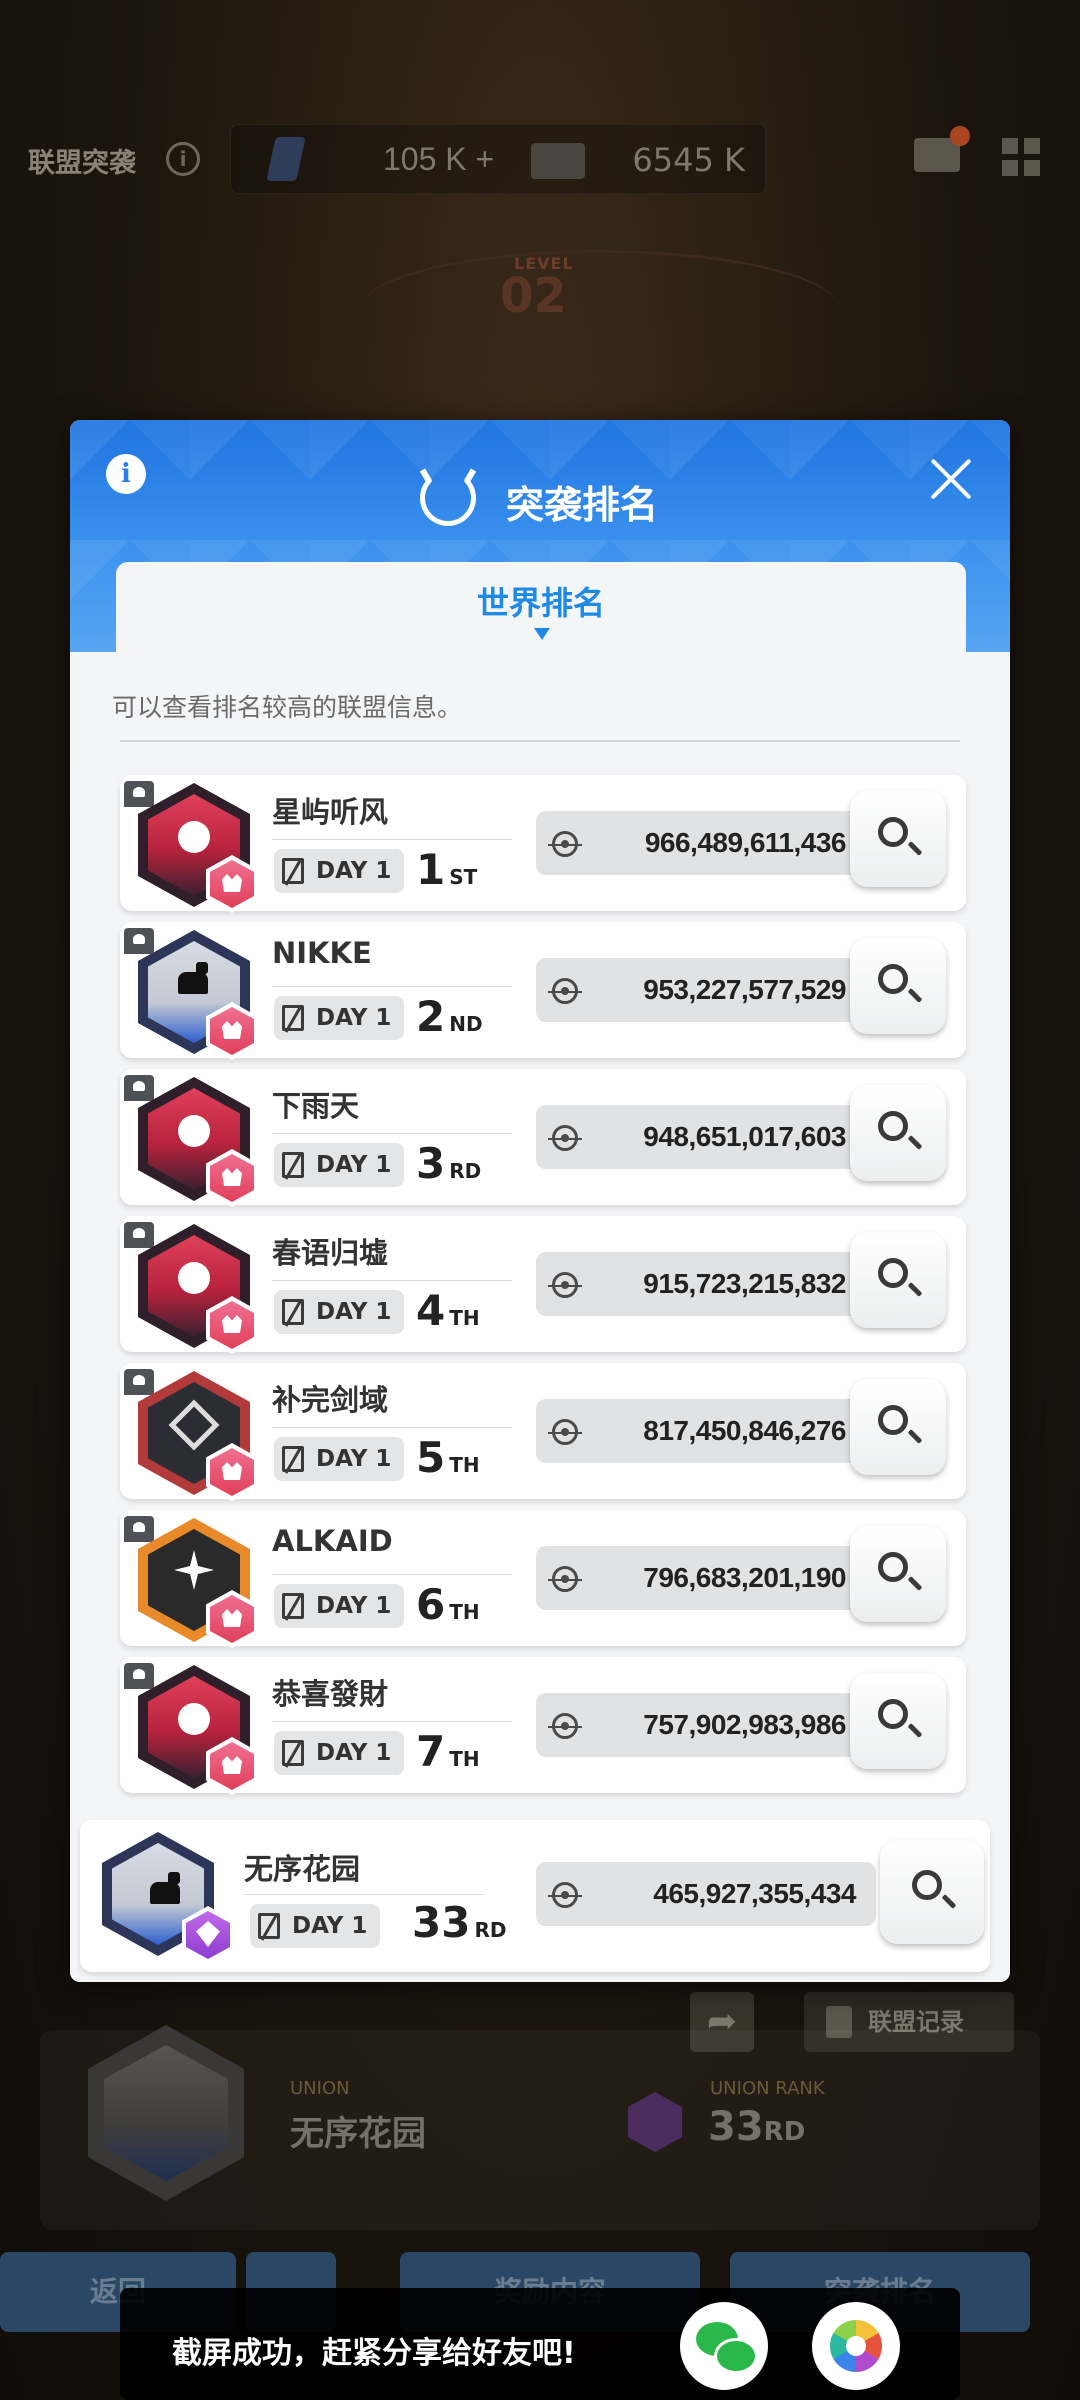 This screenshot has height=2400, width=1080. Describe the element at coordinates (543, 1726) in the screenshot. I see `ranking-row: 恭喜發財 DAY 1 7 TH 757,902,983,986` at that location.